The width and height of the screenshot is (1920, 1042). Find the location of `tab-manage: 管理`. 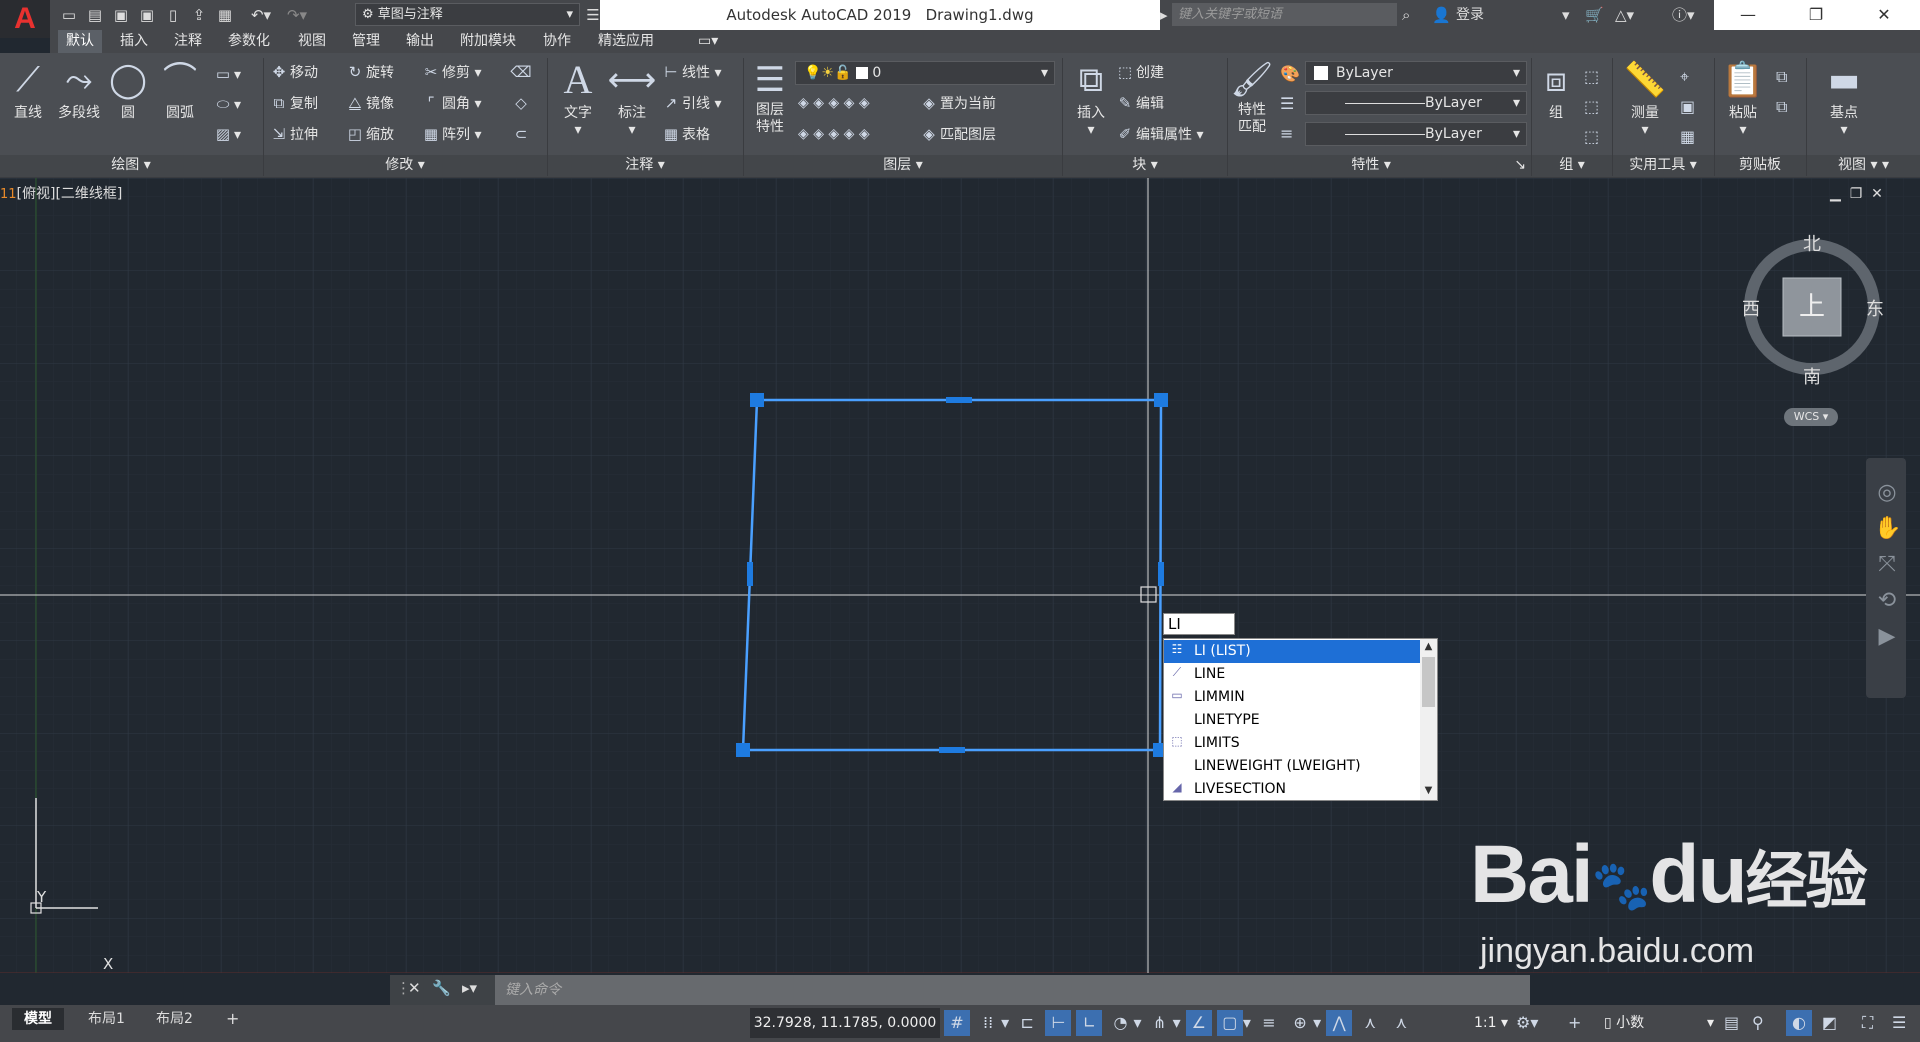

tab-manage: 管理 is located at coordinates (366, 41).